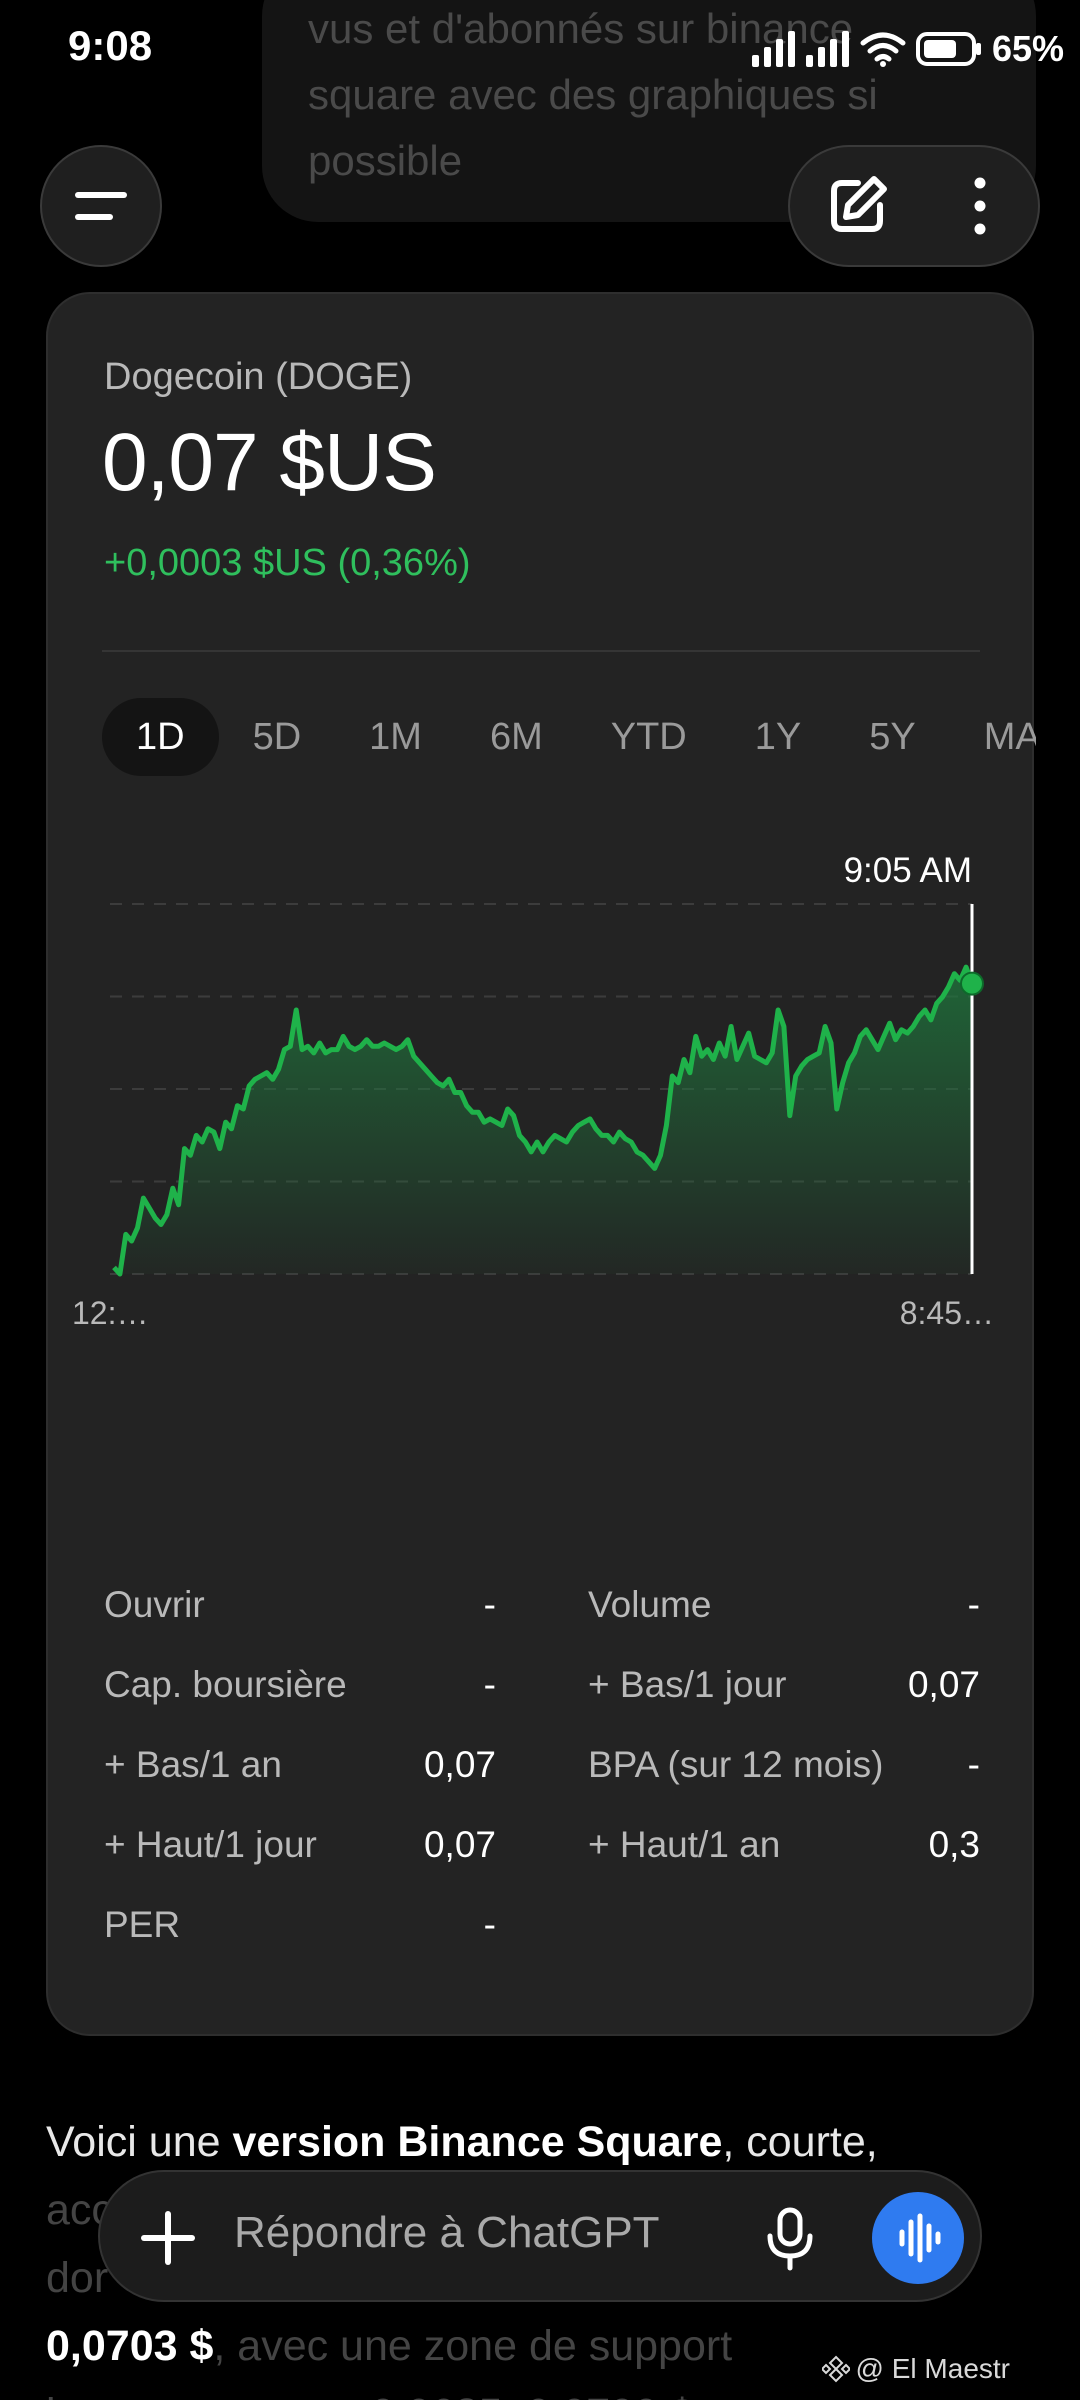 The image size is (1080, 2400). Describe the element at coordinates (687, 1684) in the screenshot. I see `stat-label: + Bas/1 jour` at that location.